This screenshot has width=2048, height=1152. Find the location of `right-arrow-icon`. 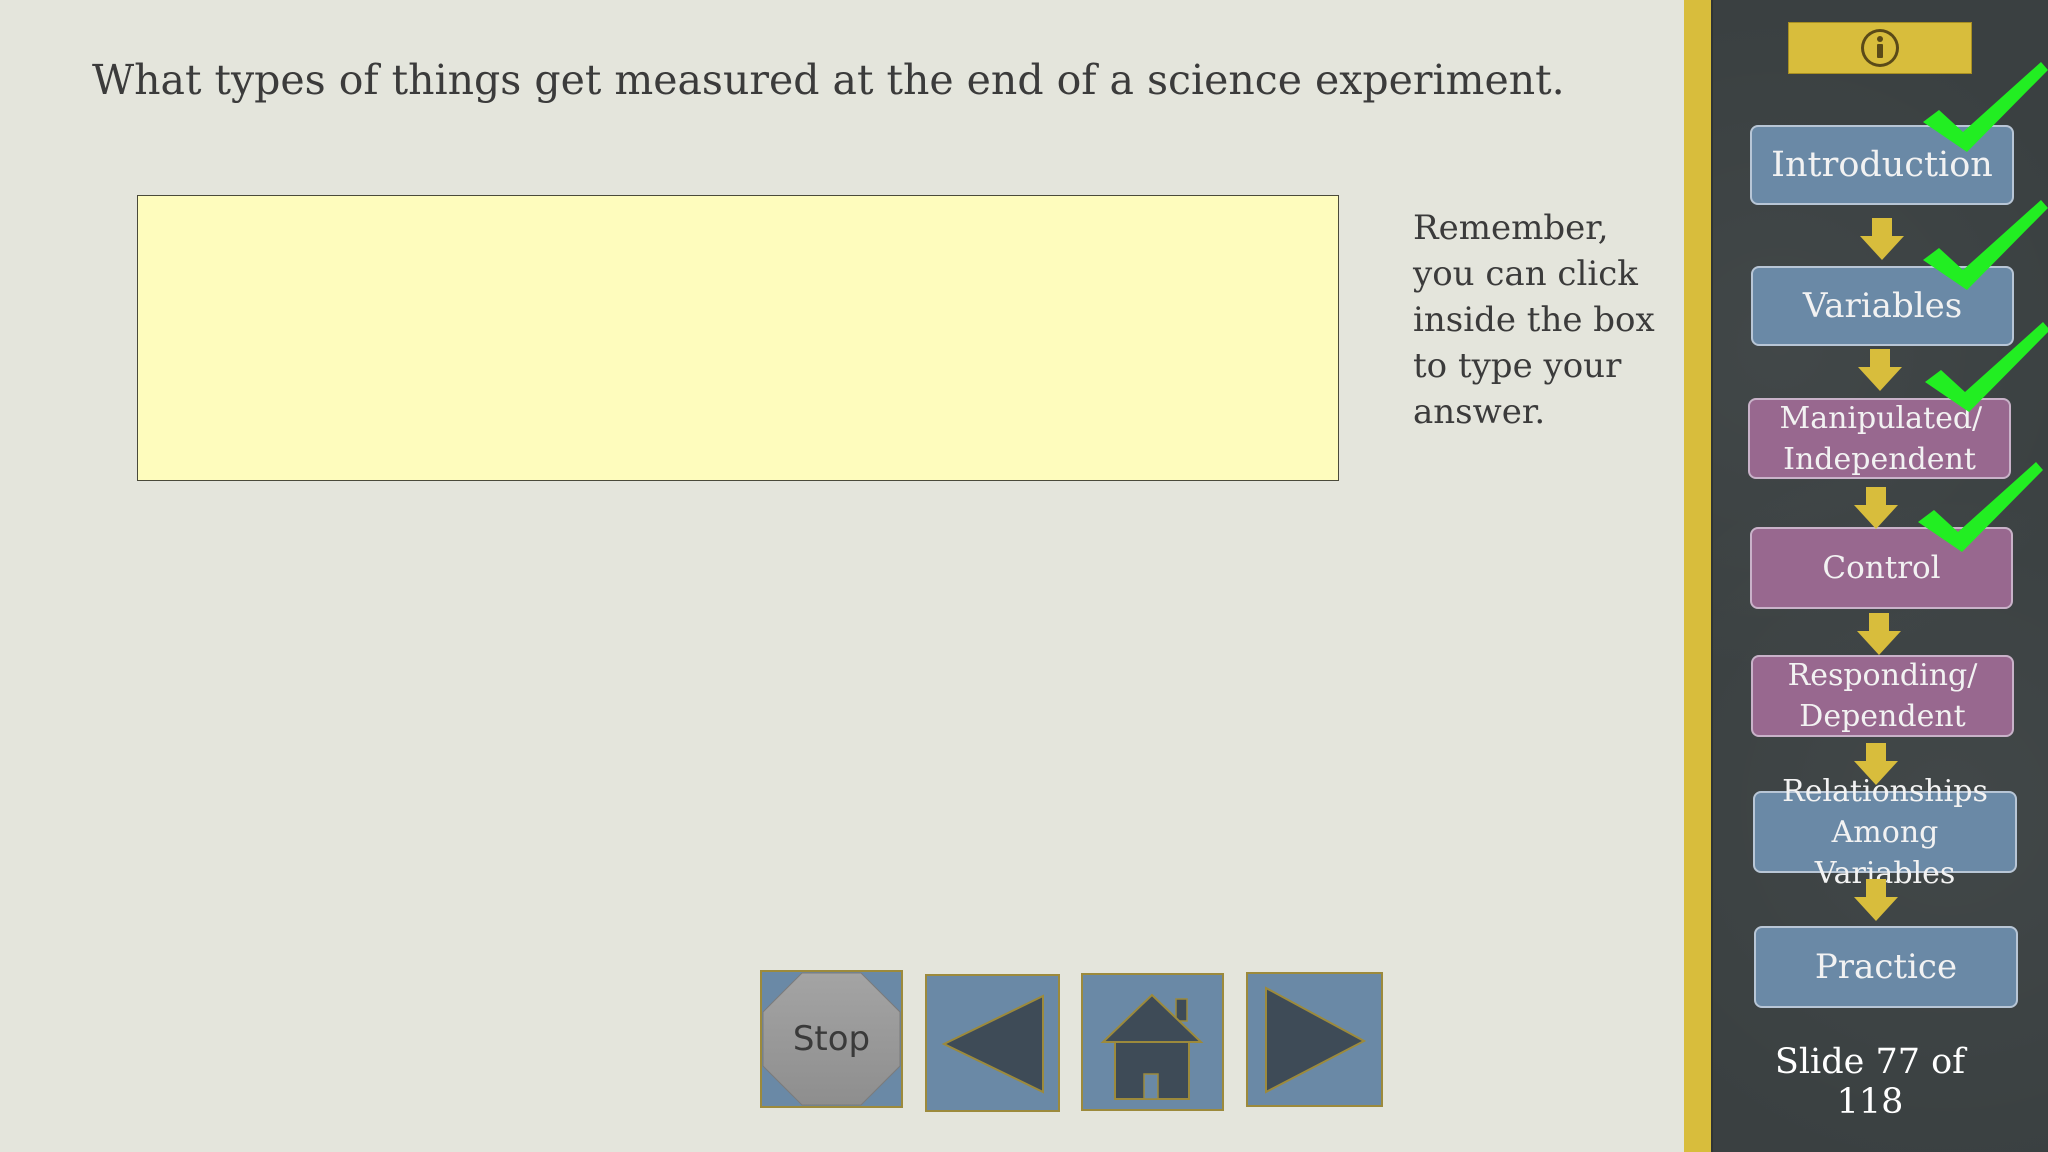

right-arrow-icon is located at coordinates (1316, 1040).